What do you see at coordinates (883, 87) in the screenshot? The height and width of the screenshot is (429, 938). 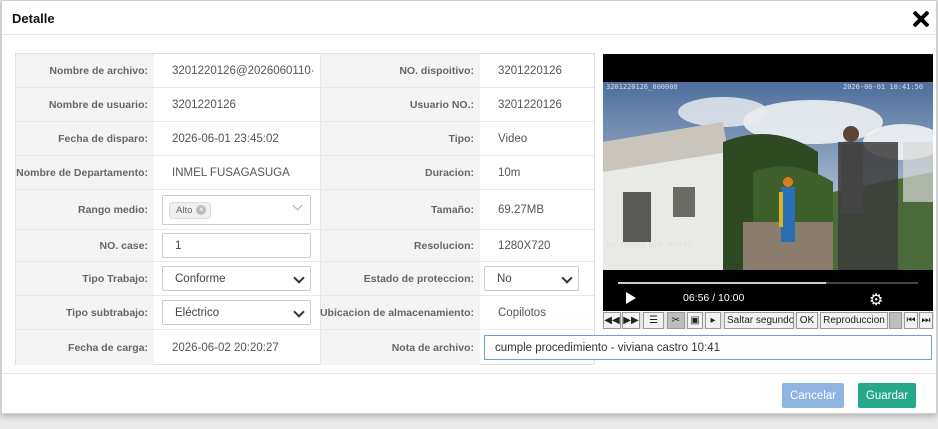 I see `osd-timestamp: 2026-06-01 10:41:50` at bounding box center [883, 87].